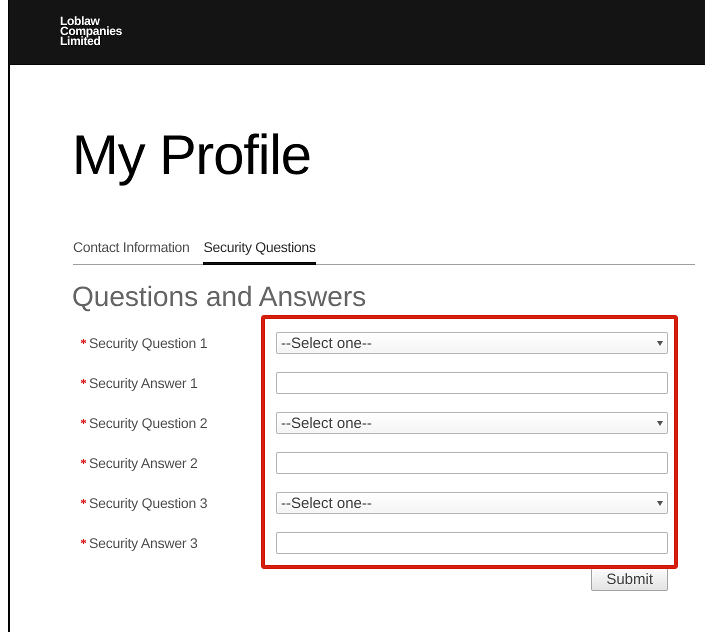  I want to click on field-label: Security Question 3, so click(178, 503).